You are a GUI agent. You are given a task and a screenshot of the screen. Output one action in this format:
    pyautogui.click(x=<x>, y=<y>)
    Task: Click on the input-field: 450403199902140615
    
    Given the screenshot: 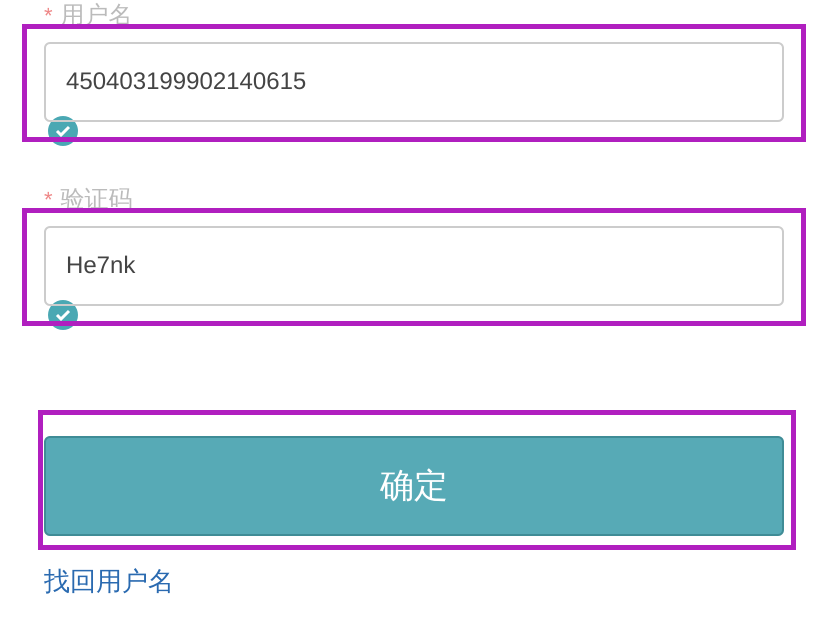 What is the action you would take?
    pyautogui.click(x=414, y=82)
    